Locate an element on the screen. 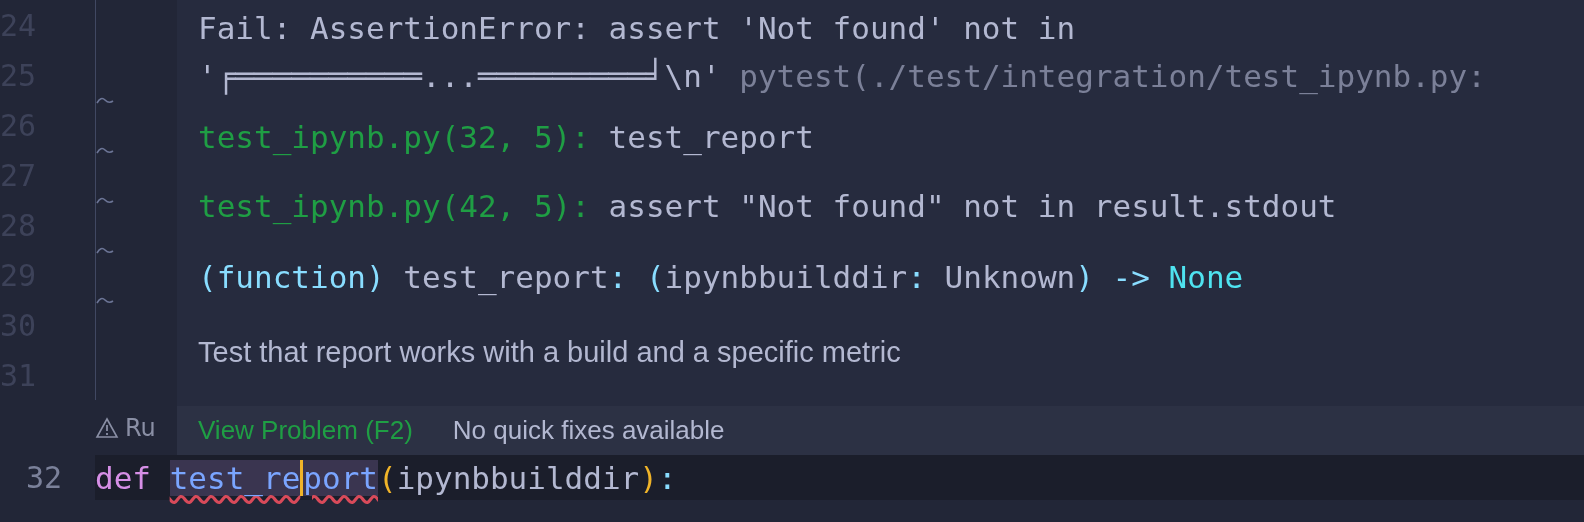 The image size is (1584, 522). warning-icon is located at coordinates (107, 427).